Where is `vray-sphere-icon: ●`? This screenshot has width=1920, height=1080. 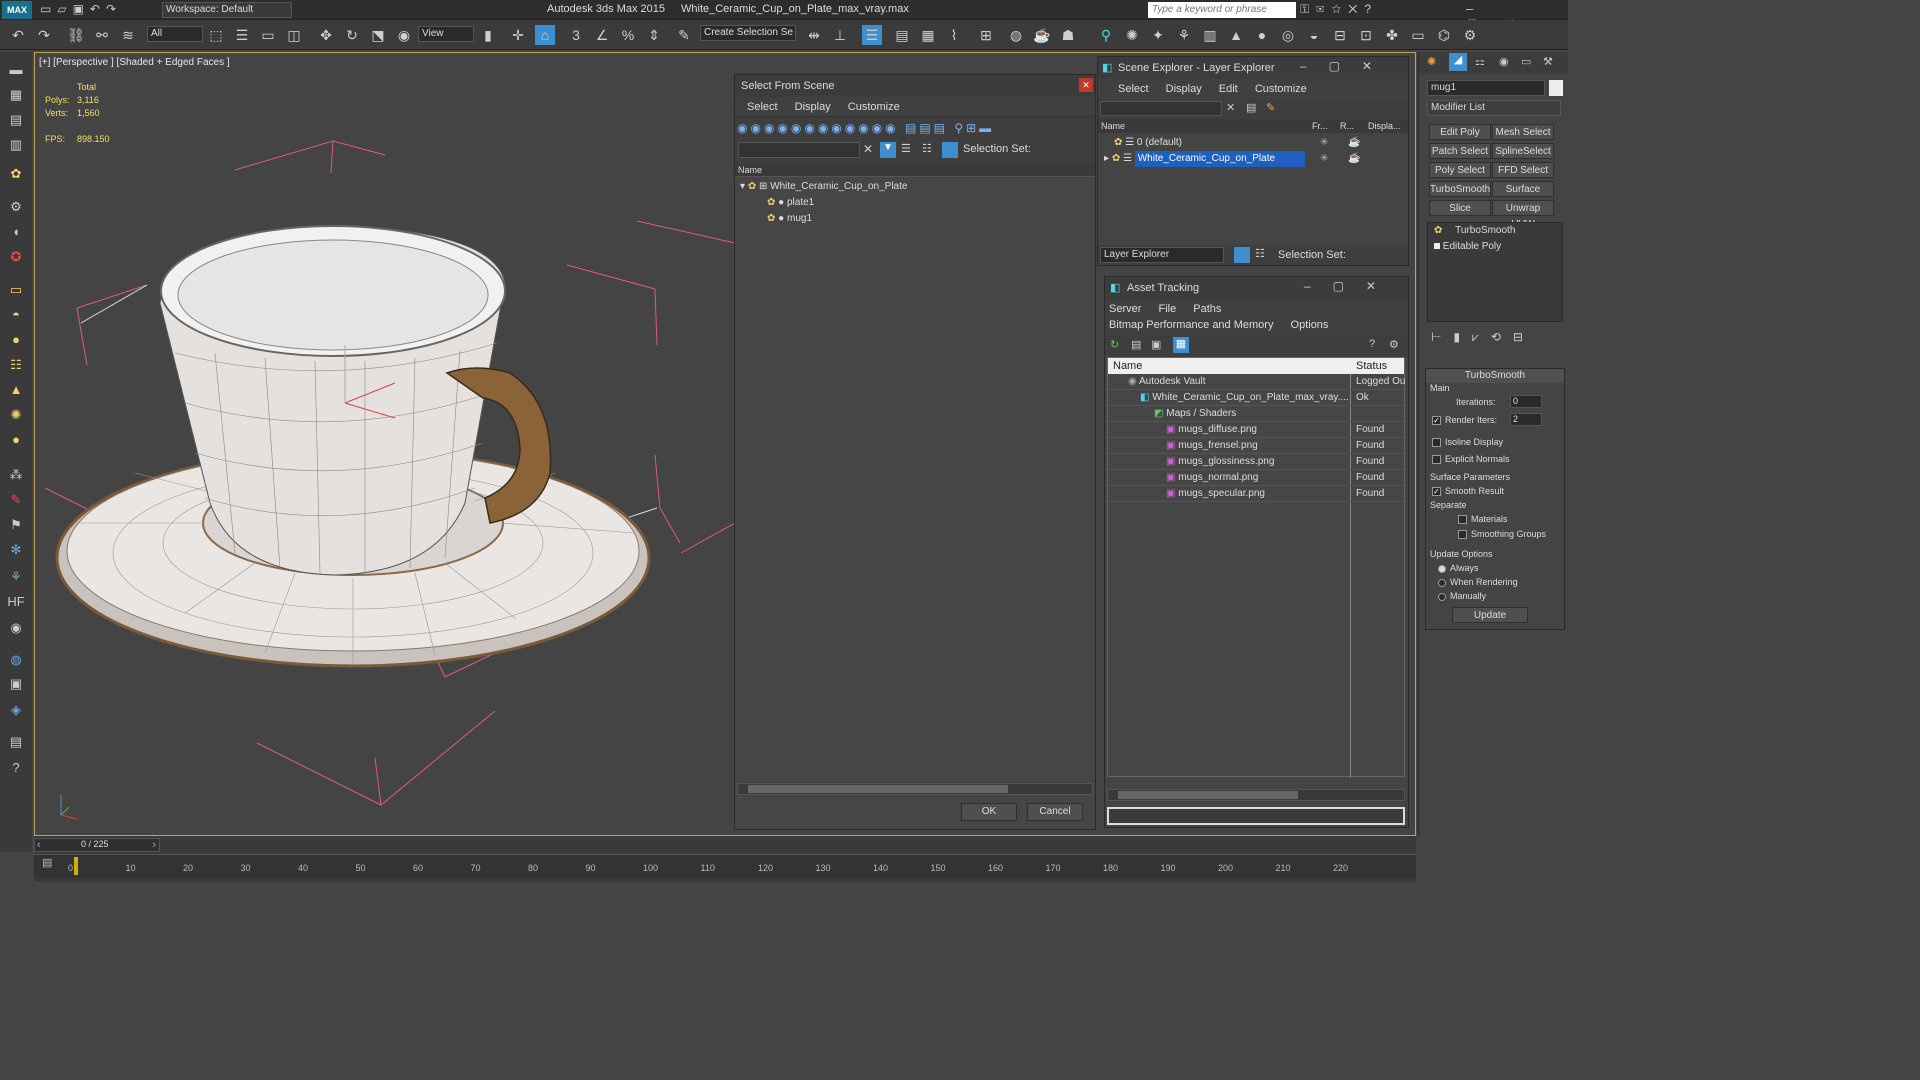
vray-sphere-icon: ● is located at coordinates (1262, 35).